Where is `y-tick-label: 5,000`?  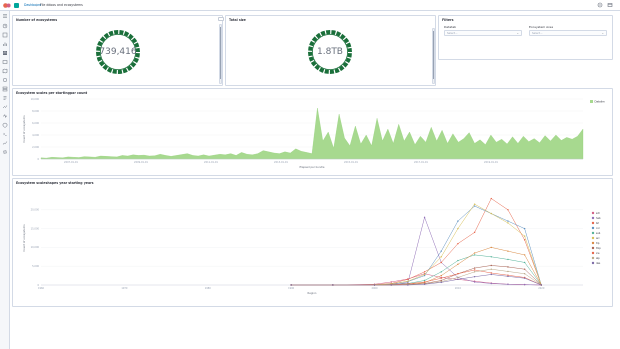
y-tick-label: 5,000 is located at coordinates (35, 266).